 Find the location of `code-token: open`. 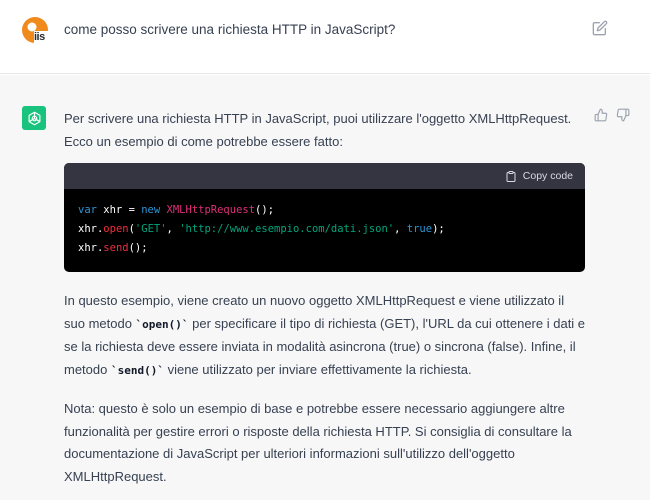

code-token: open is located at coordinates (116, 229).